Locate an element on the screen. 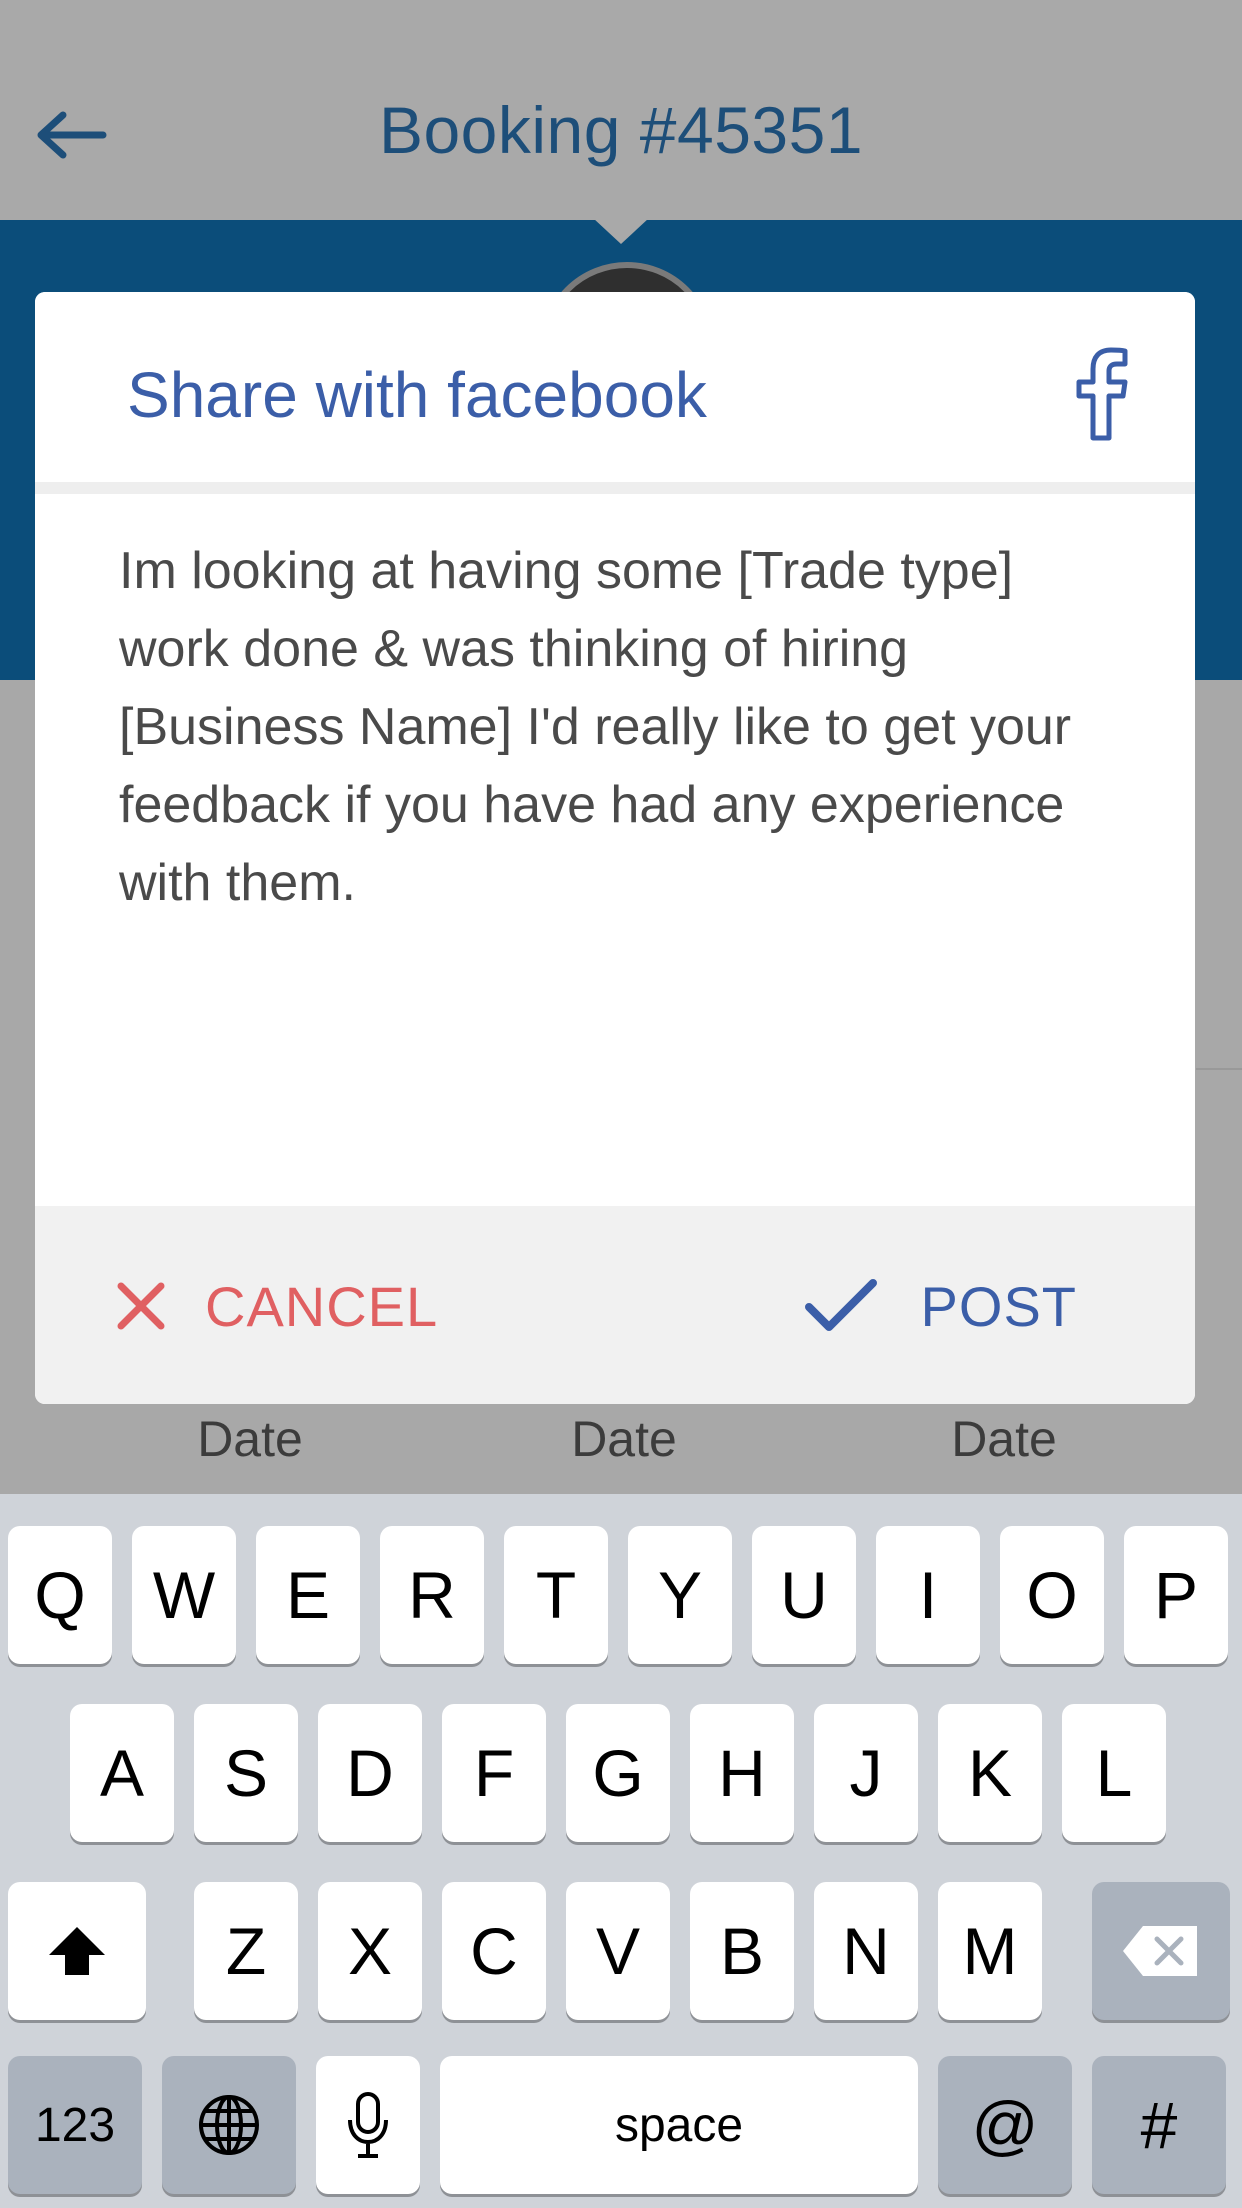 This screenshot has width=1242, height=2208. key-m: M is located at coordinates (990, 1951).